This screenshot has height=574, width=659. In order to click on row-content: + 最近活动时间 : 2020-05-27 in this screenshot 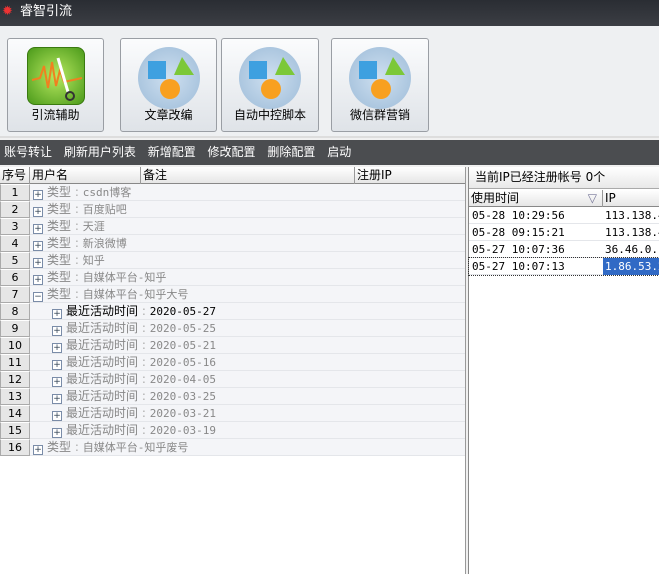, I will do `click(134, 311)`.